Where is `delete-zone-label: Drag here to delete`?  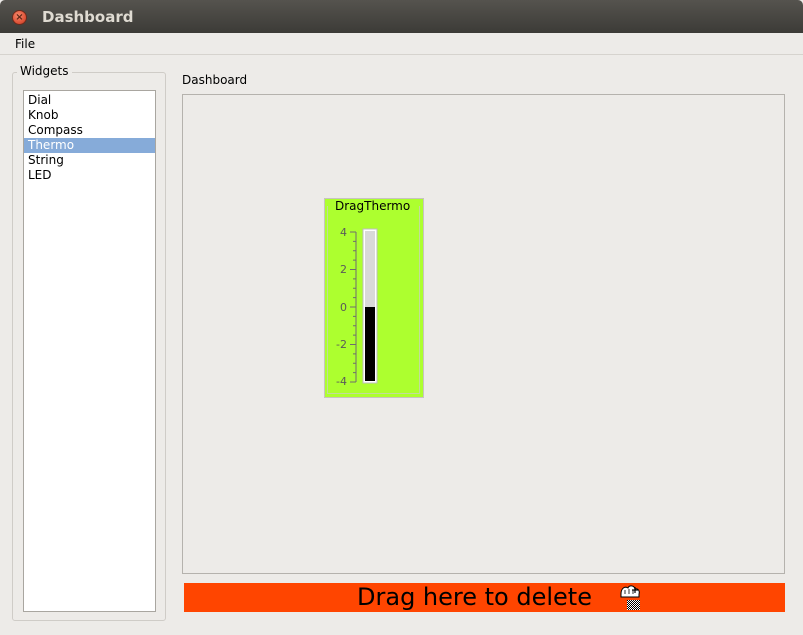
delete-zone-label: Drag here to delete is located at coordinates (474, 597).